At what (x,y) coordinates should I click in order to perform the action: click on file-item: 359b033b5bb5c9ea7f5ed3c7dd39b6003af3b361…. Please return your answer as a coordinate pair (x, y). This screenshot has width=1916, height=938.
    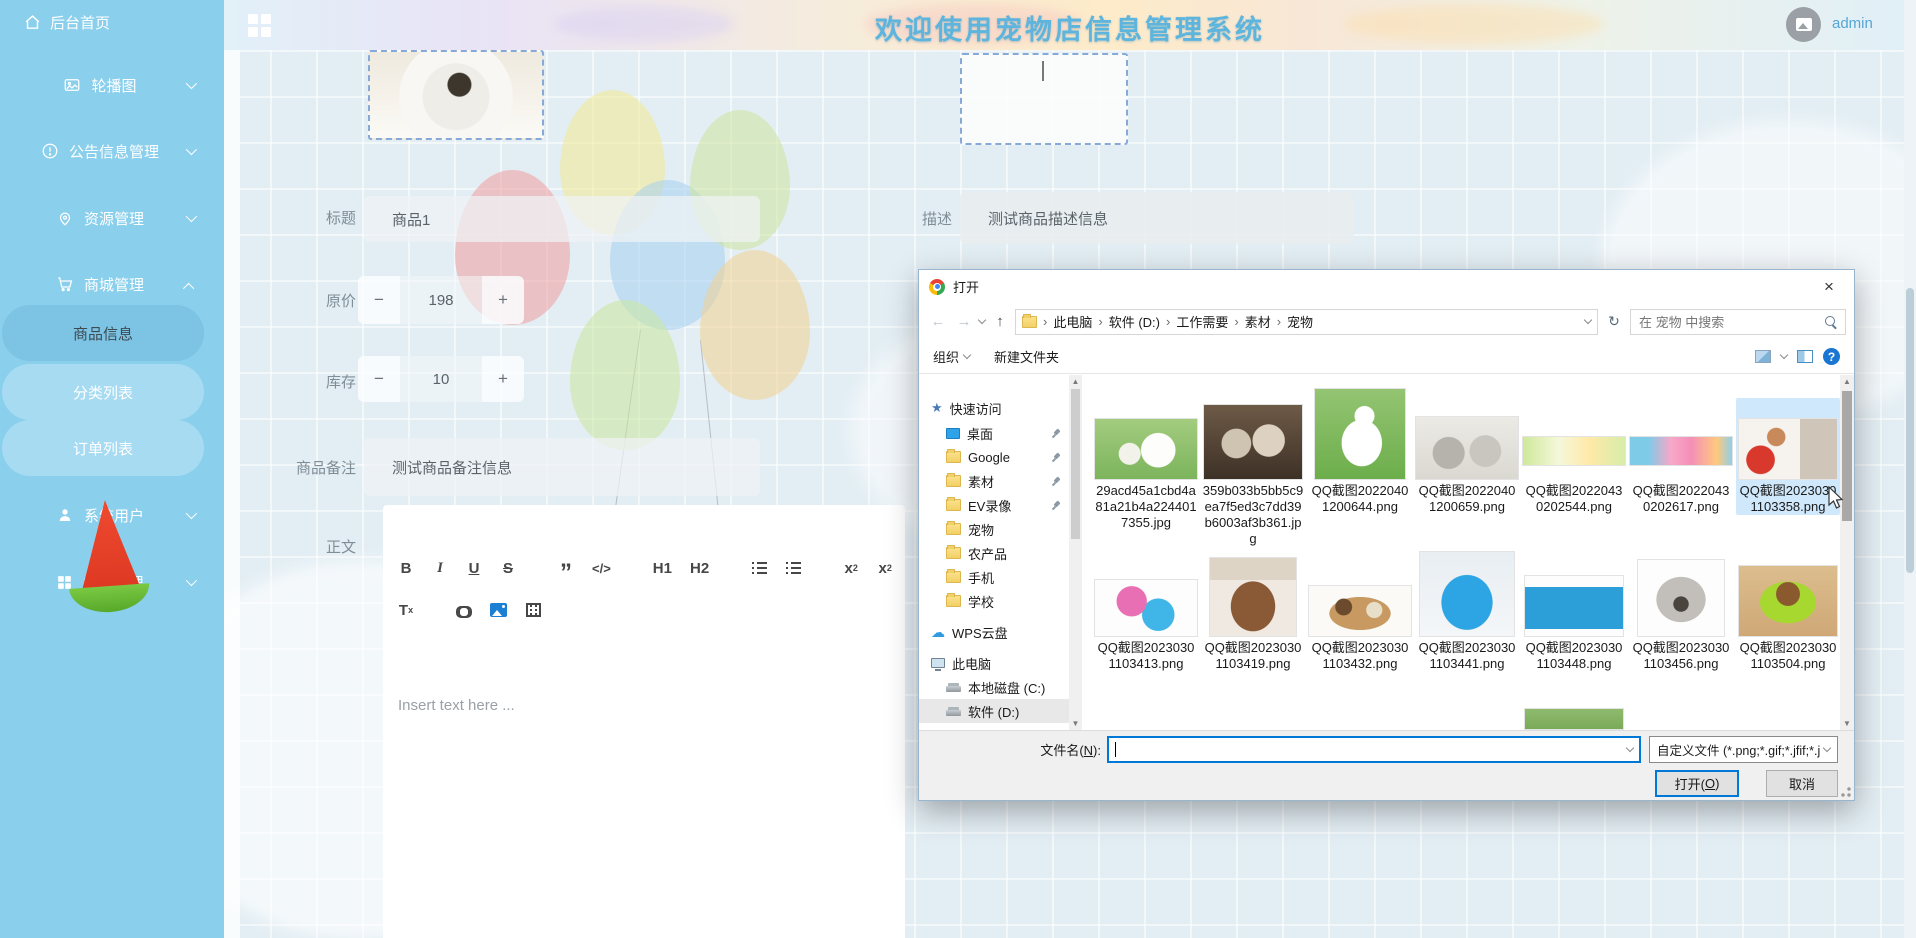
    Looking at the image, I should click on (1253, 472).